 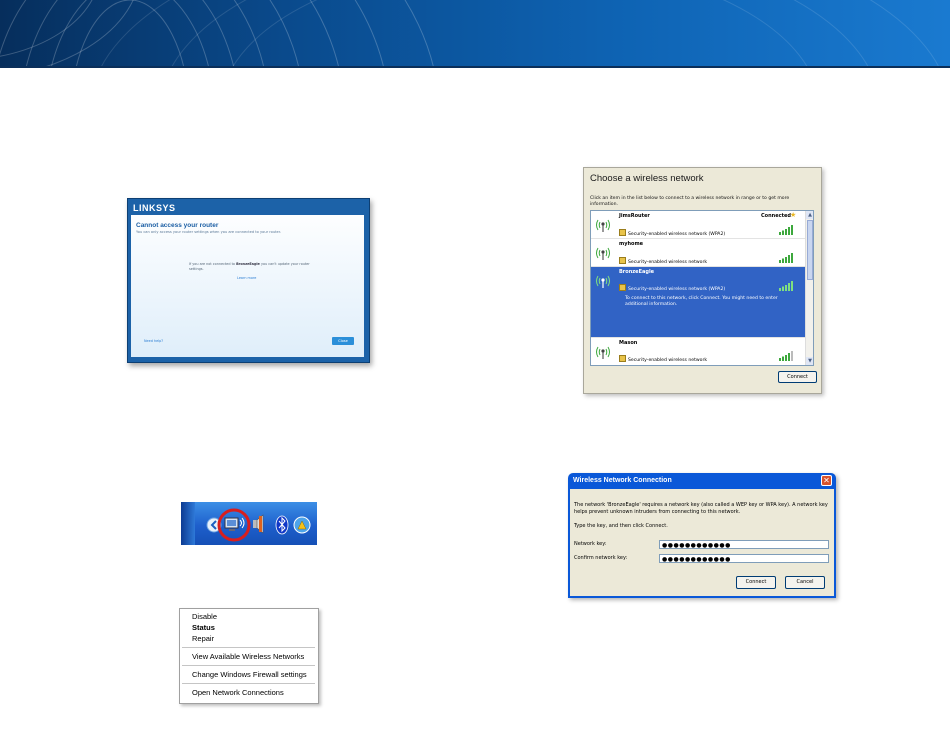 What do you see at coordinates (203, 638) in the screenshot?
I see `menu-item-repair: Repair` at bounding box center [203, 638].